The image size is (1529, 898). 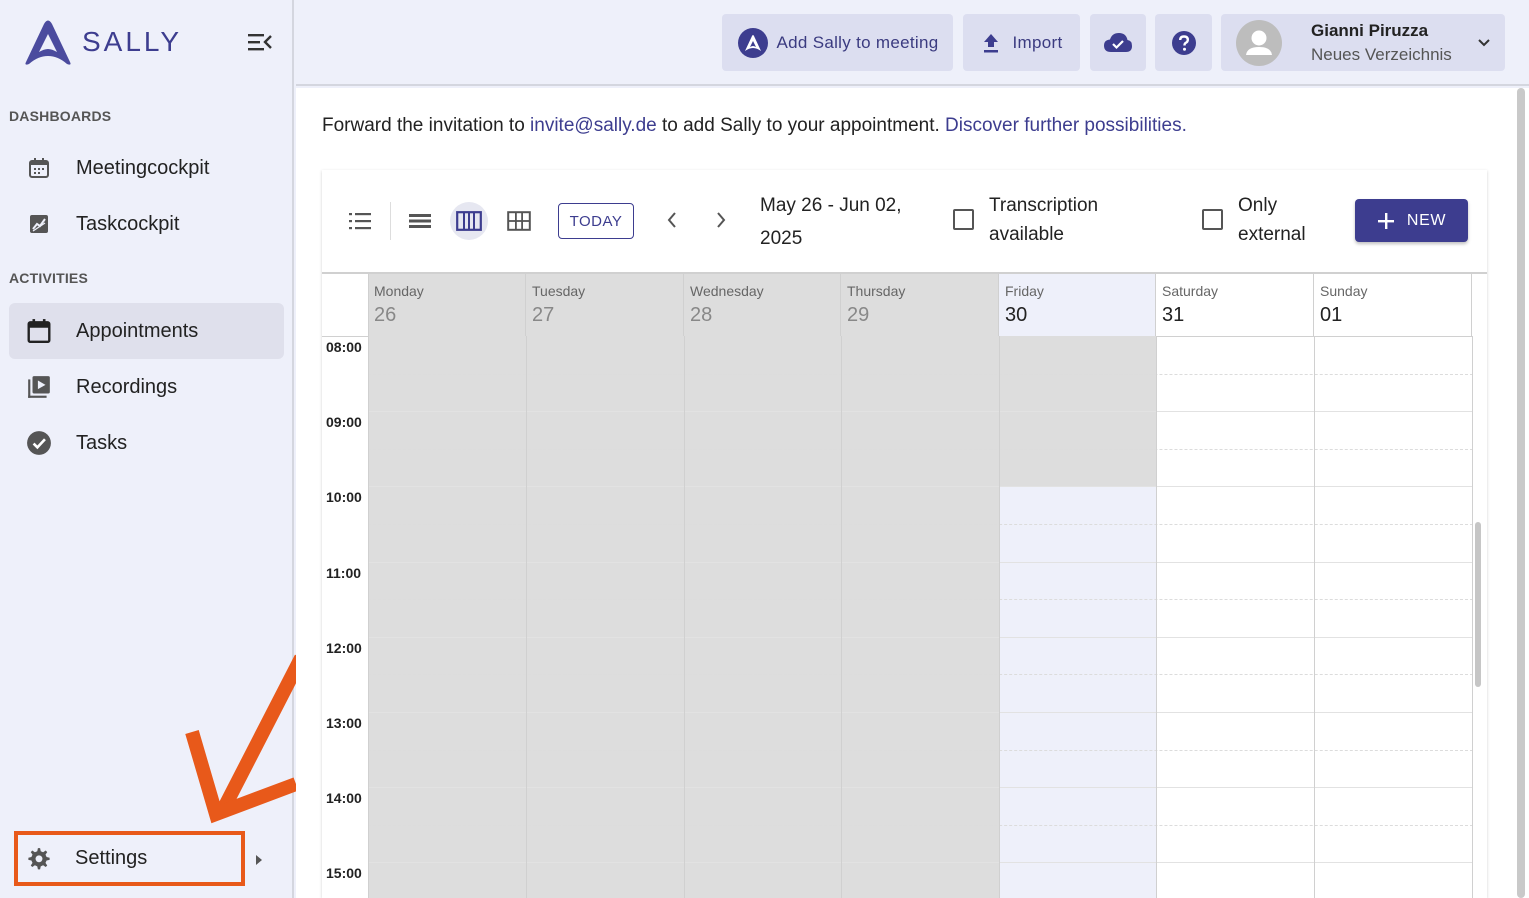 I want to click on collapse-menu-button, so click(x=260, y=42).